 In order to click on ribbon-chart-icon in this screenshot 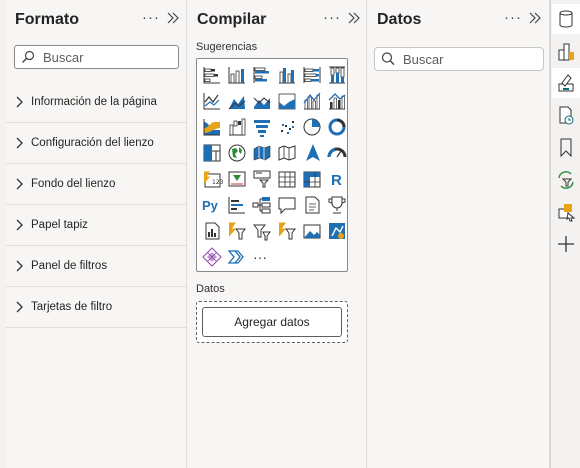, I will do `click(212, 127)`.